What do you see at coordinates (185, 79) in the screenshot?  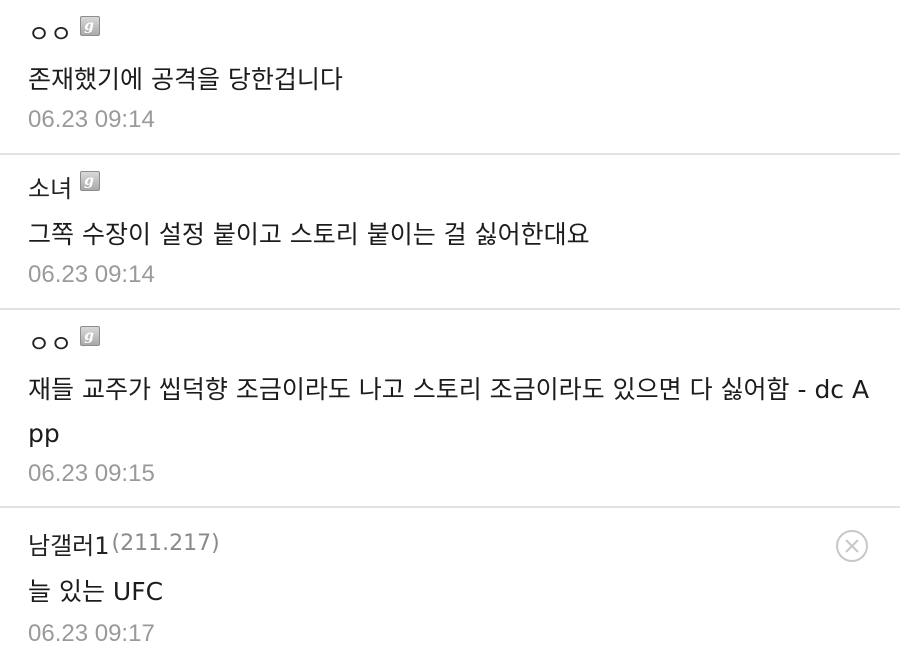 I see `comment-text: 존재했기에 공격을 당한겁니다` at bounding box center [185, 79].